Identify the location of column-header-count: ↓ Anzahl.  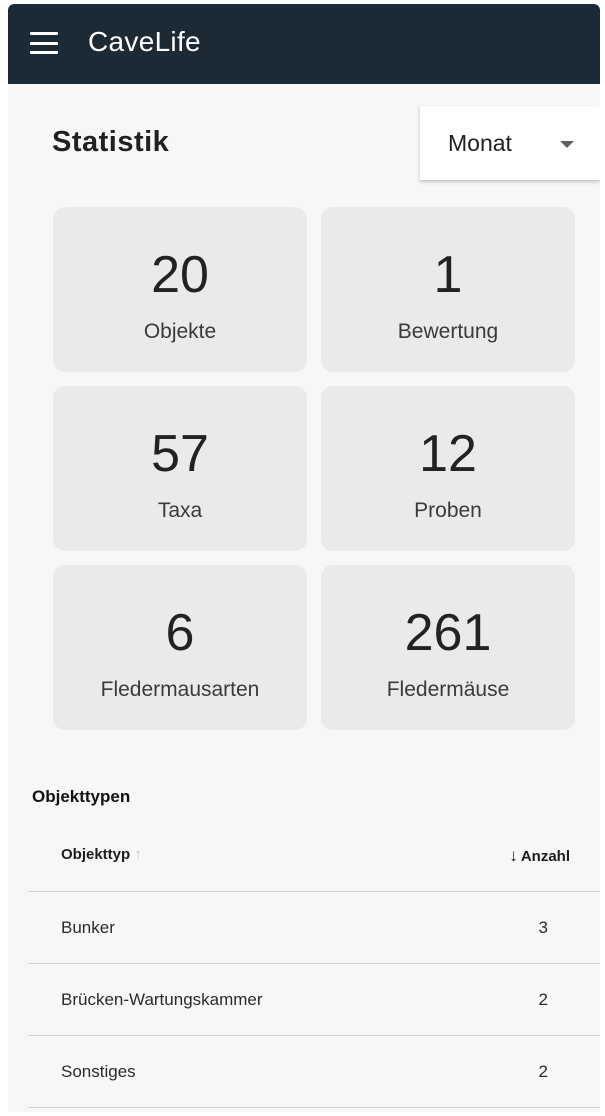
(539, 856).